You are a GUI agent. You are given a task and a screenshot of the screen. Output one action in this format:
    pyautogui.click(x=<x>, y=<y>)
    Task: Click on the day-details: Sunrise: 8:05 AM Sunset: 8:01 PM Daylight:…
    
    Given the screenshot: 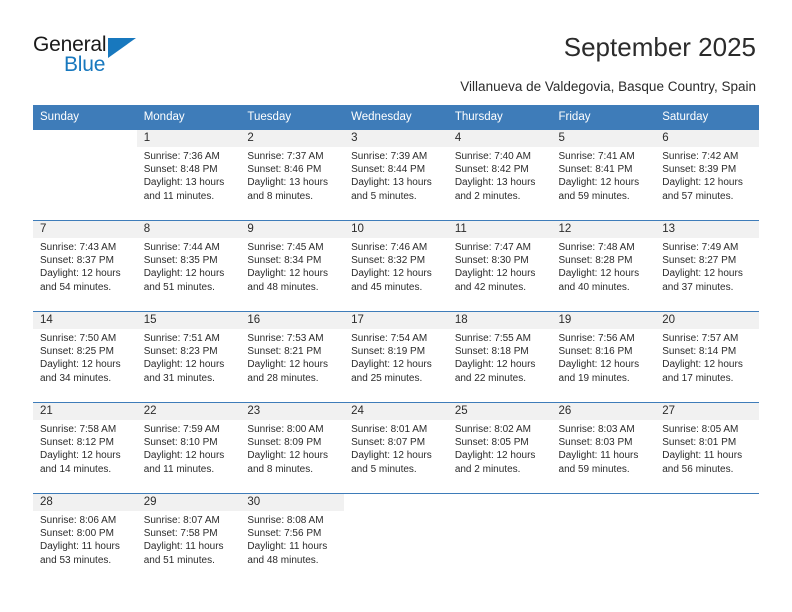 What is the action you would take?
    pyautogui.click(x=707, y=448)
    